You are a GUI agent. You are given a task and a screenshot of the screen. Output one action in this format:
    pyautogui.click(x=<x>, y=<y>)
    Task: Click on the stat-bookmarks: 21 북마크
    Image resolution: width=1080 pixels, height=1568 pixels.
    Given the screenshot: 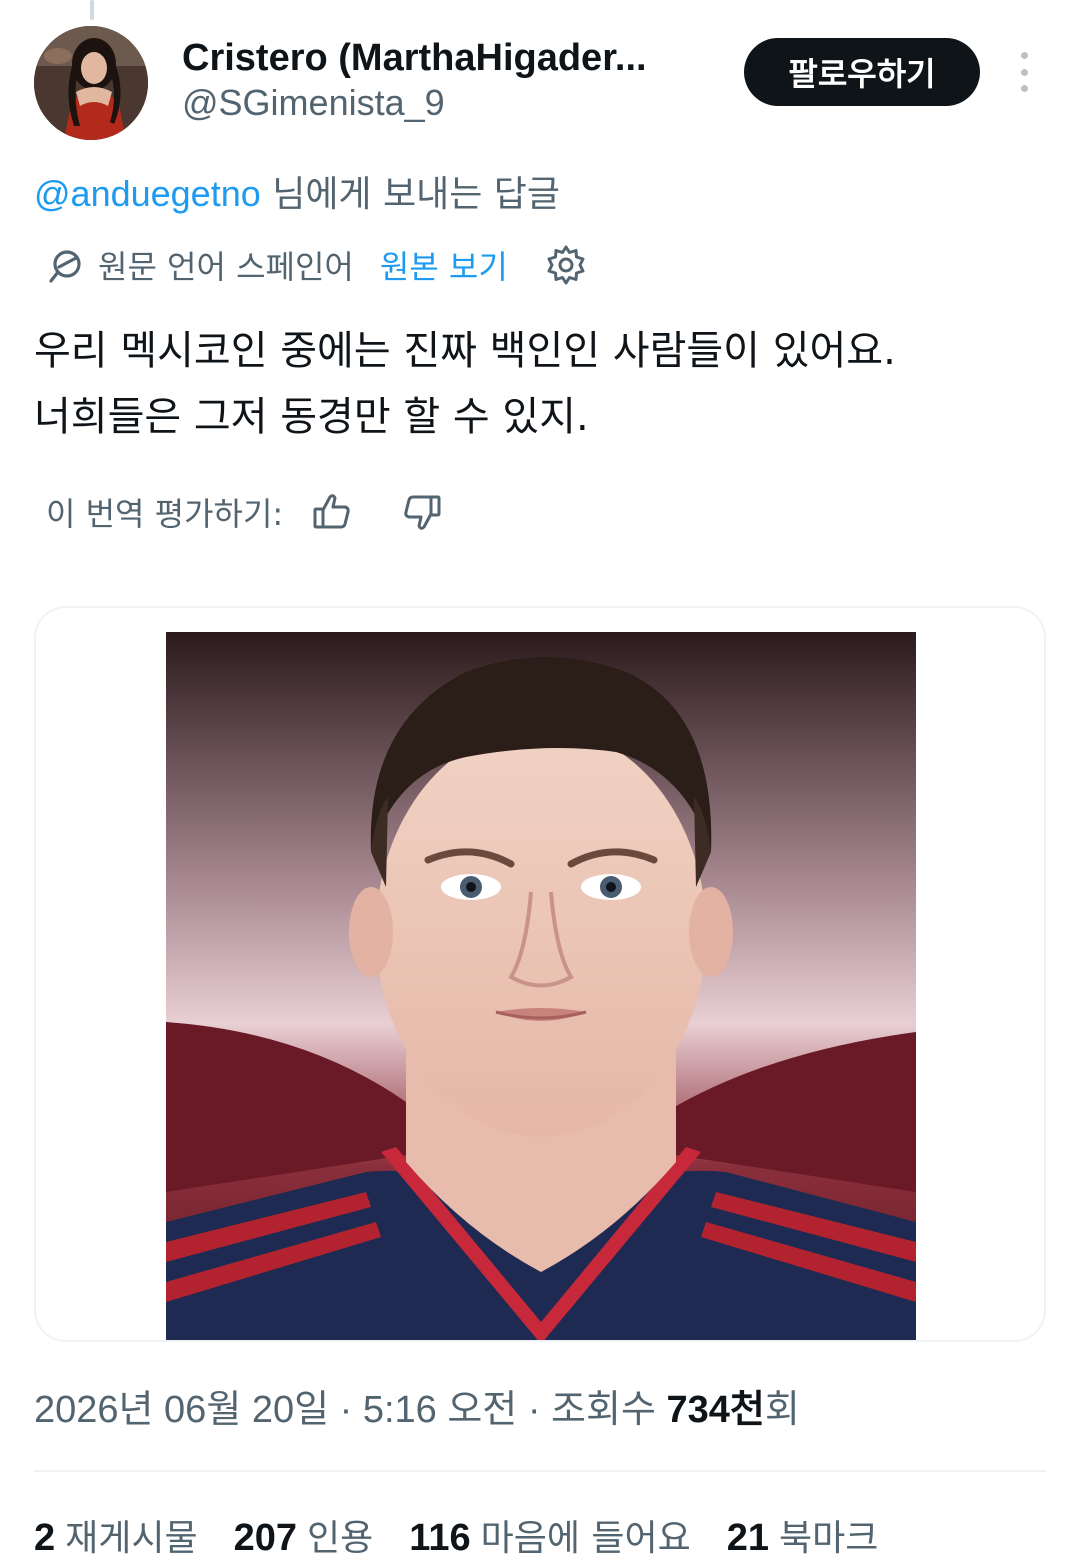 What is the action you would take?
    pyautogui.click(x=803, y=1535)
    